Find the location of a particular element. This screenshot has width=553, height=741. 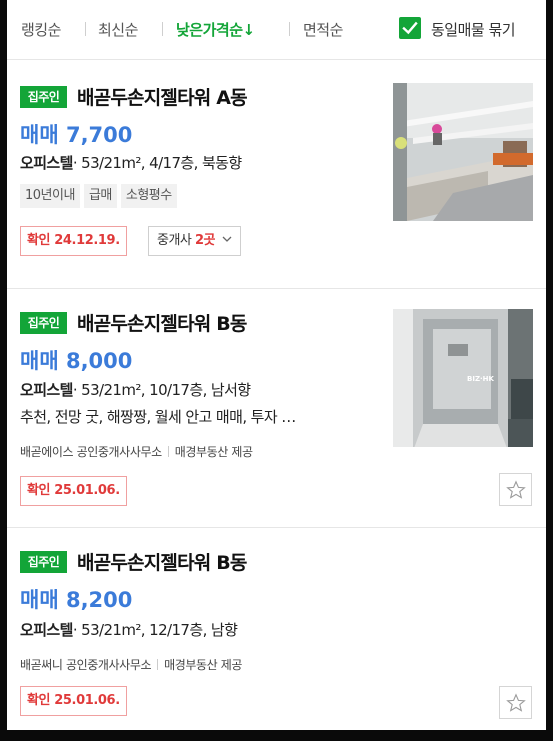

listing-price: 매매 8,200 is located at coordinates (76, 600).